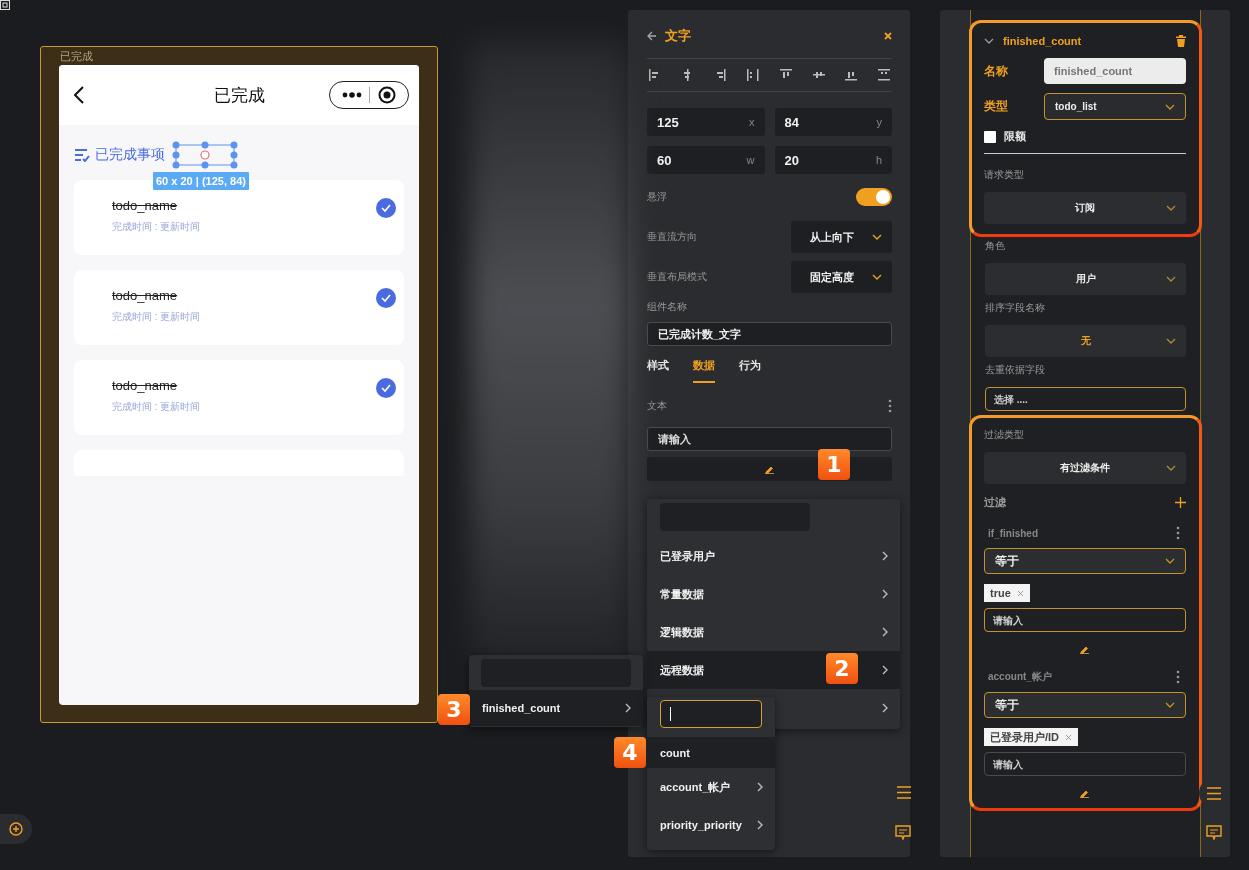  What do you see at coordinates (874, 197) in the screenshot?
I see `float-toggle` at bounding box center [874, 197].